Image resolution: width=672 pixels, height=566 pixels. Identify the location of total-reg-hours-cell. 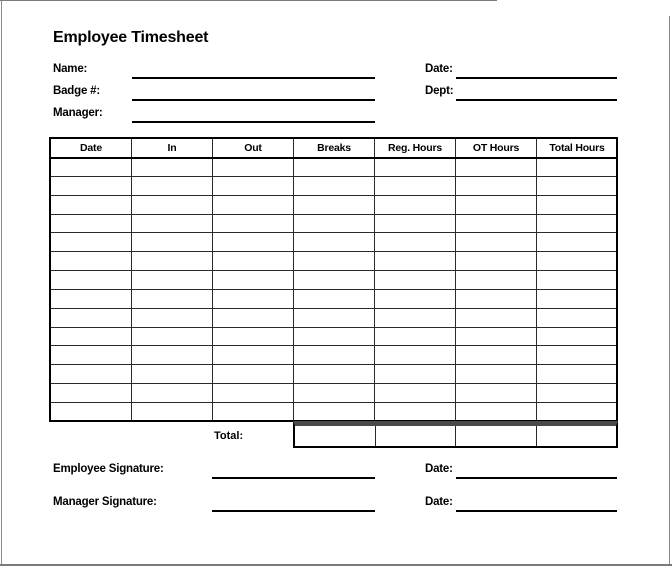
(416, 436).